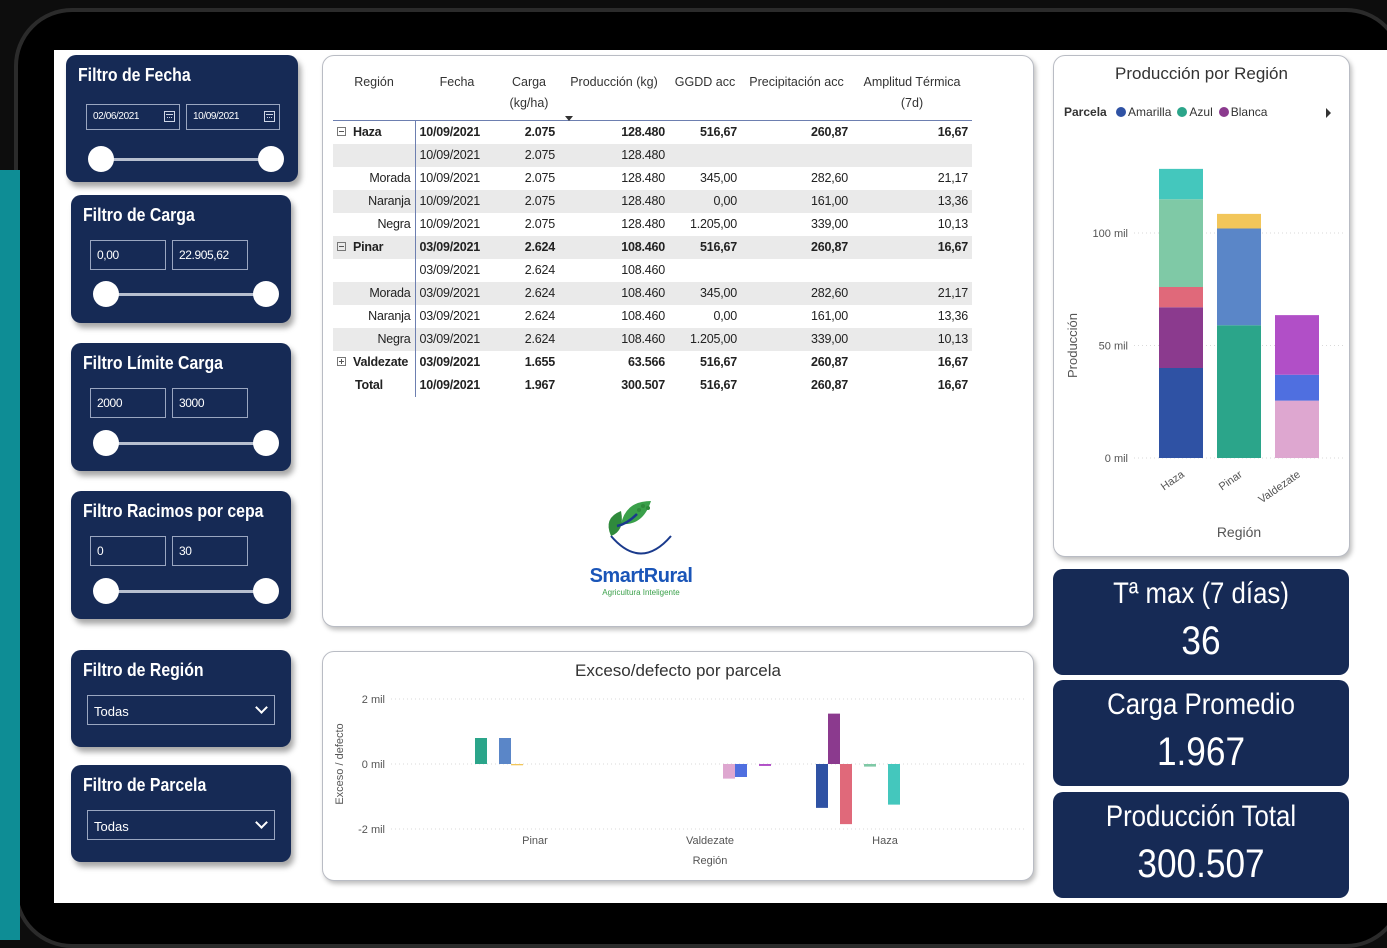 Image resolution: width=1387 pixels, height=948 pixels. I want to click on load-filter-card: Filtro de Carga 0,00 22.905,62, so click(181, 259).